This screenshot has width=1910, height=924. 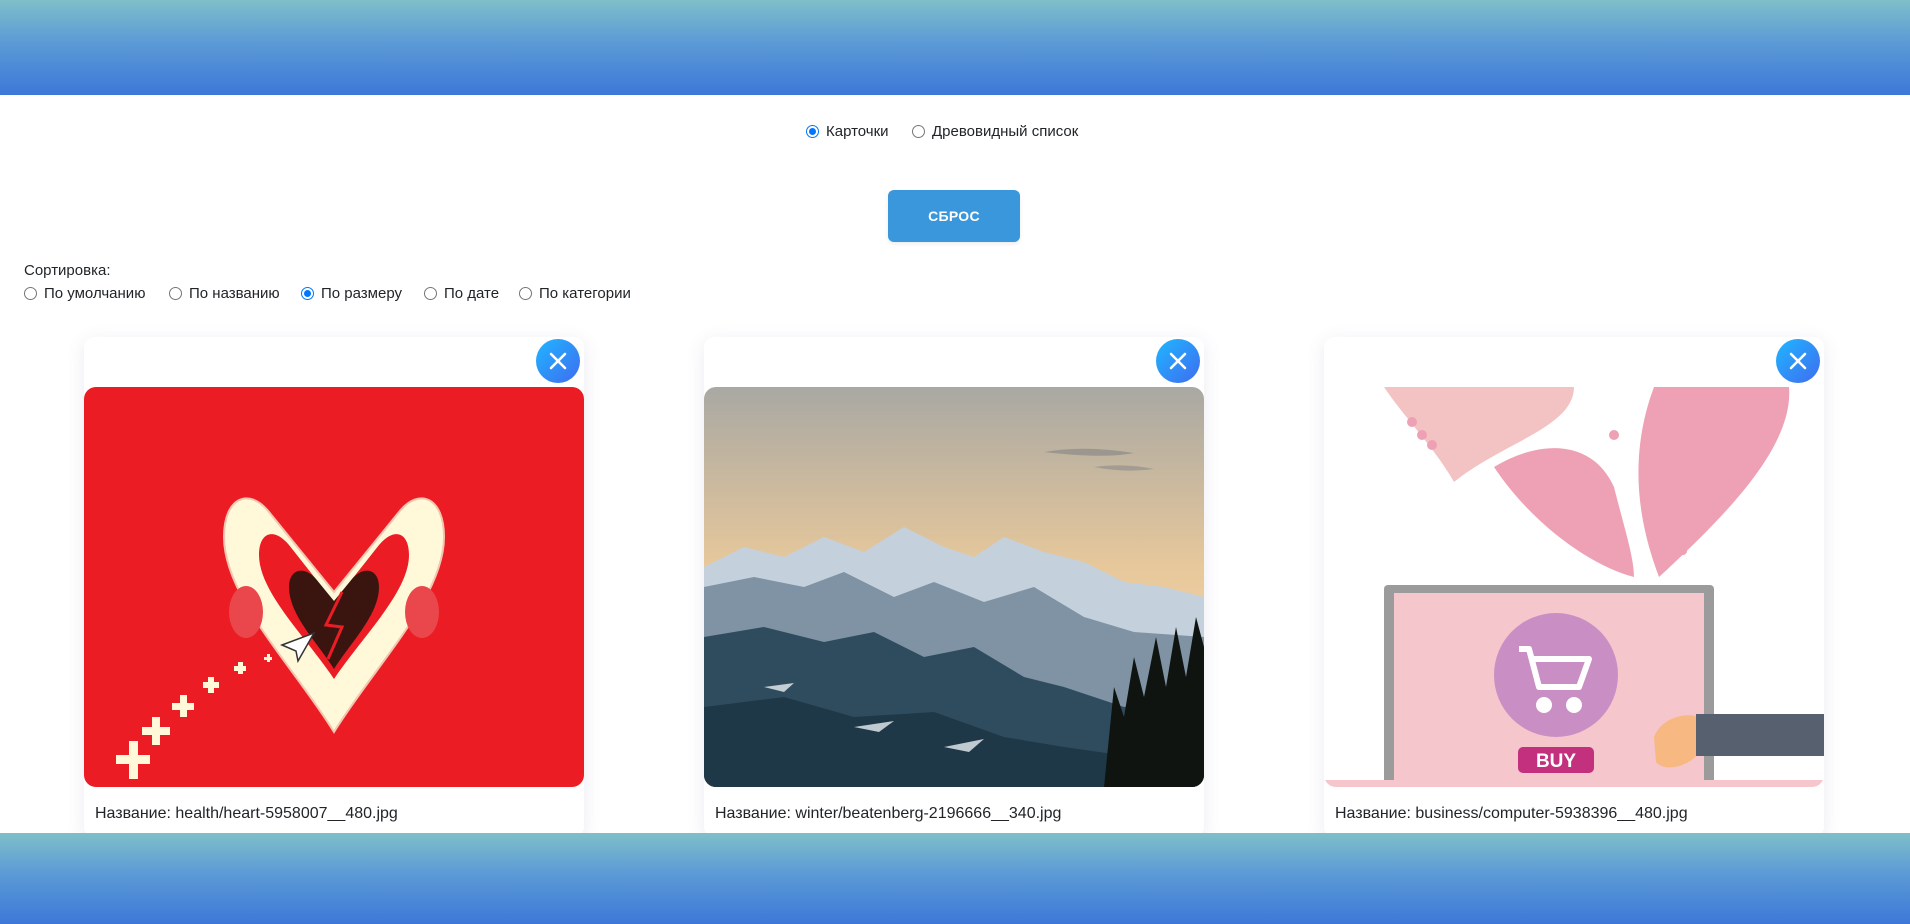 I want to click on sort-category-label: По категории, so click(x=585, y=293).